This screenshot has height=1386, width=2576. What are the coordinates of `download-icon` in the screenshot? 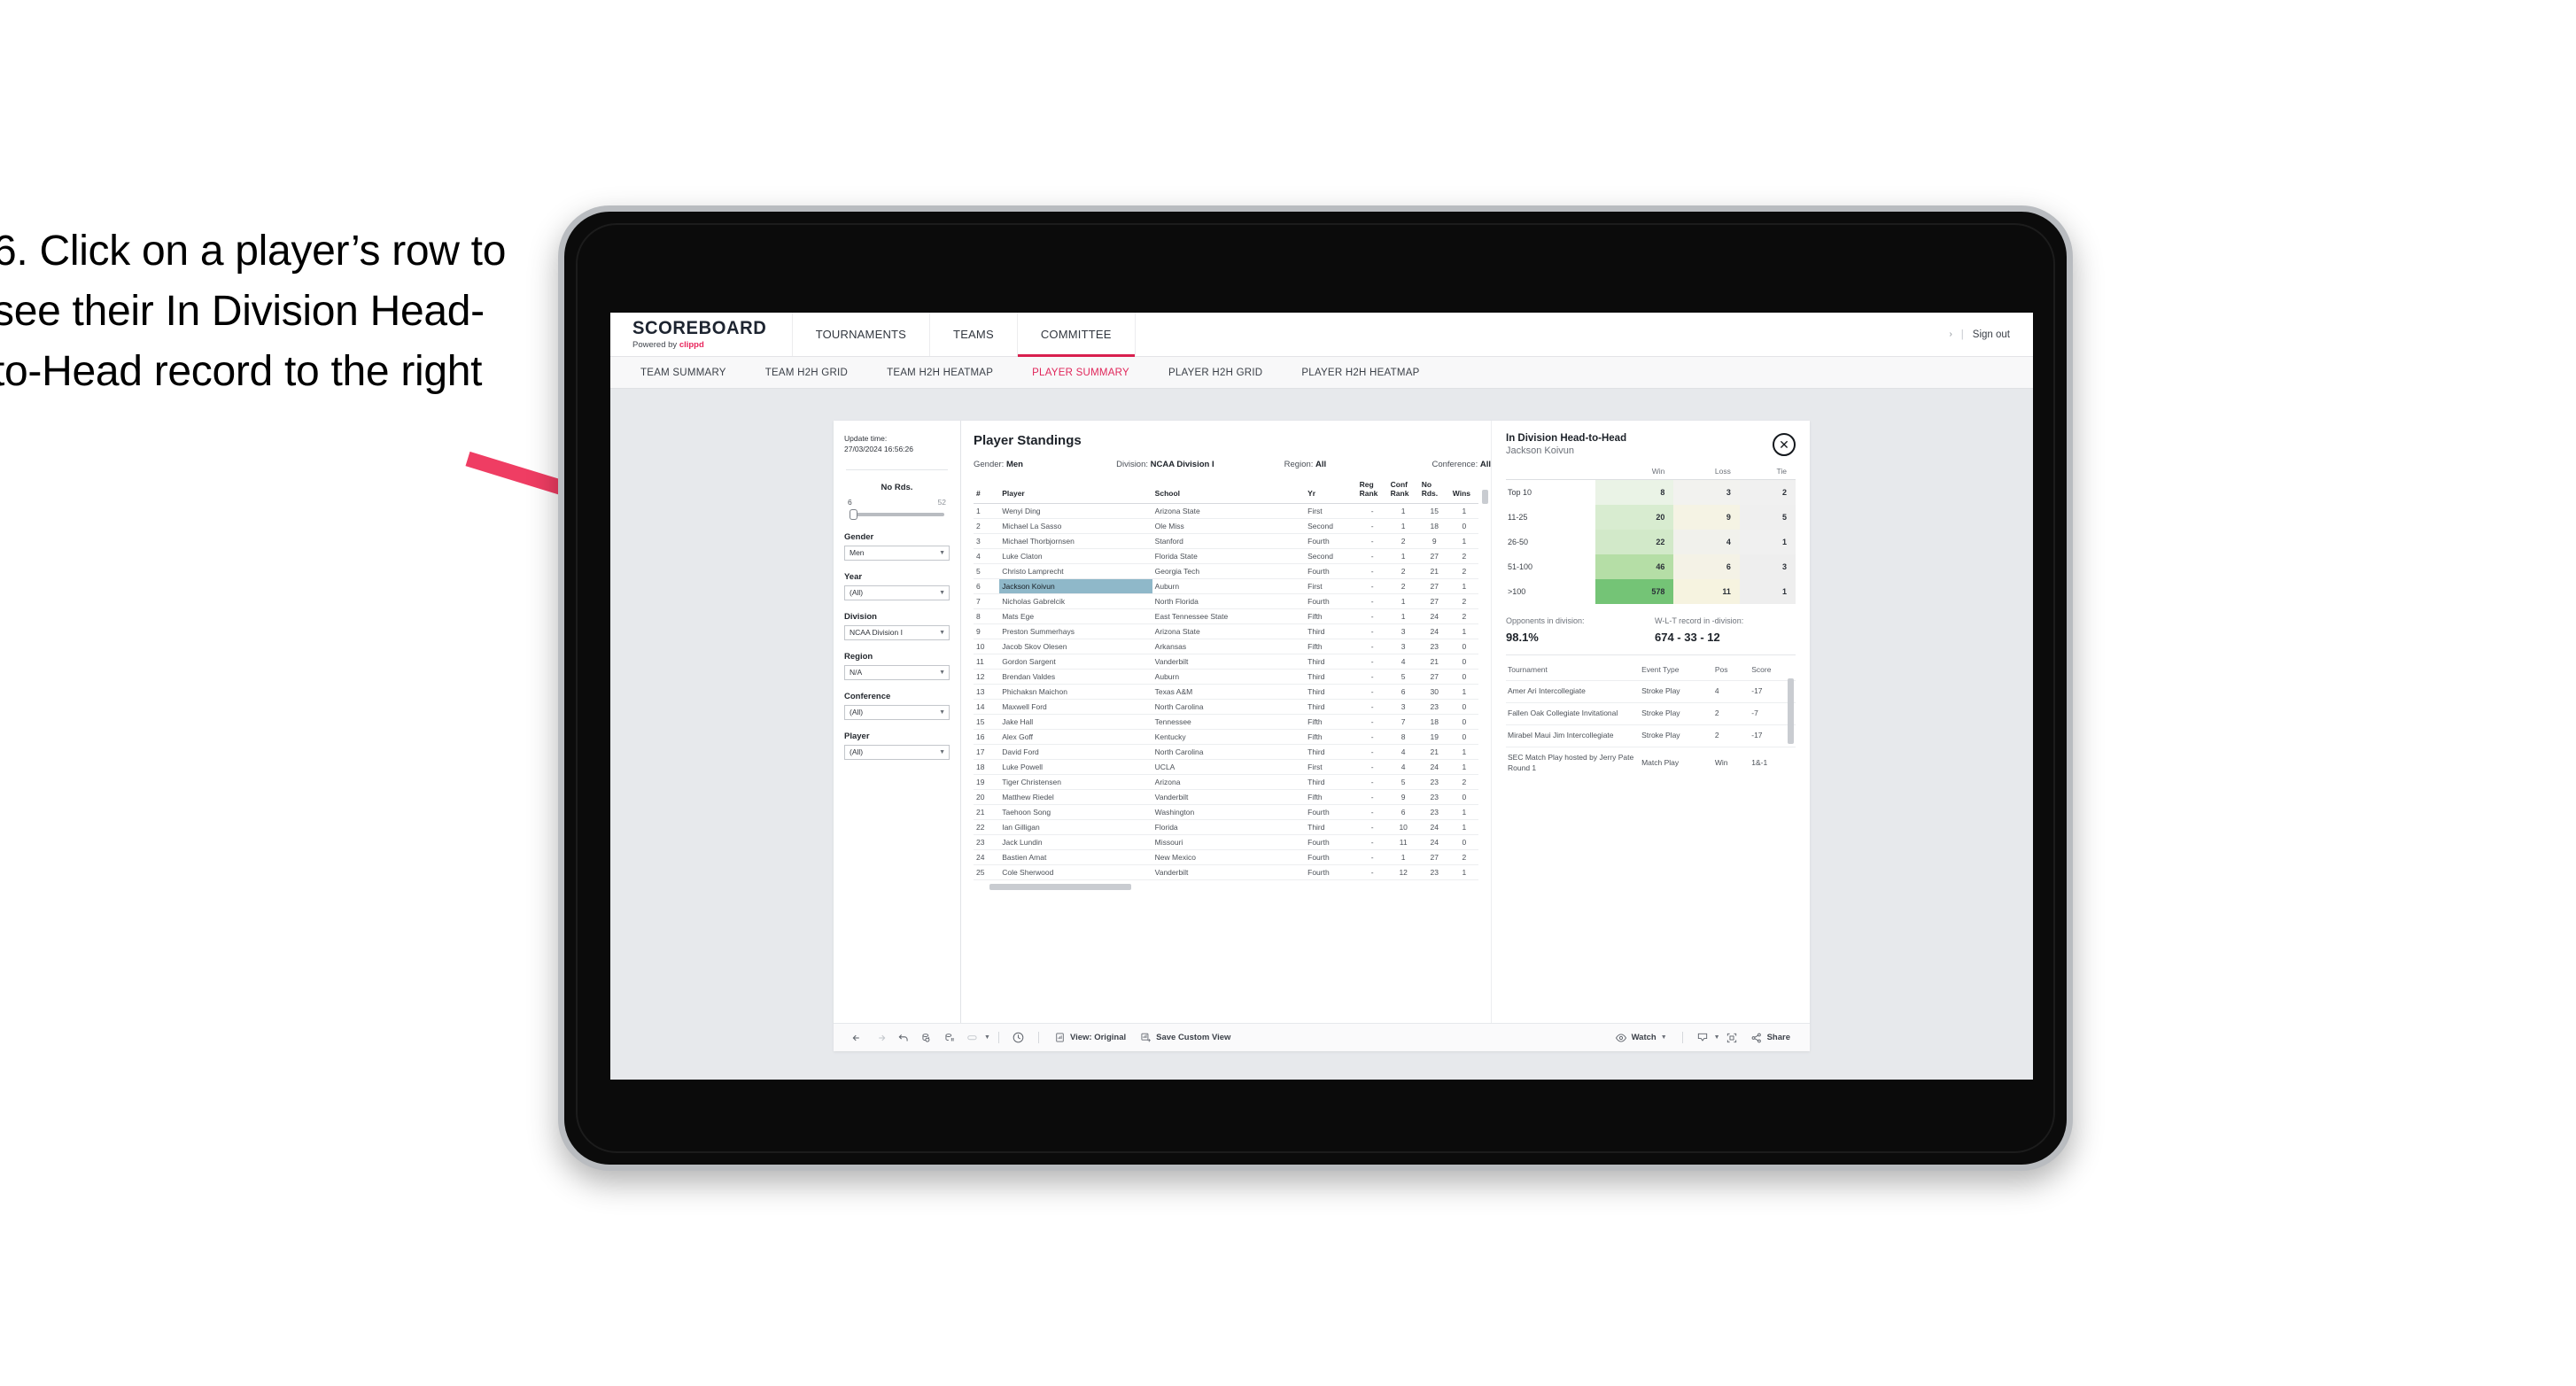 It's located at (1702, 1038).